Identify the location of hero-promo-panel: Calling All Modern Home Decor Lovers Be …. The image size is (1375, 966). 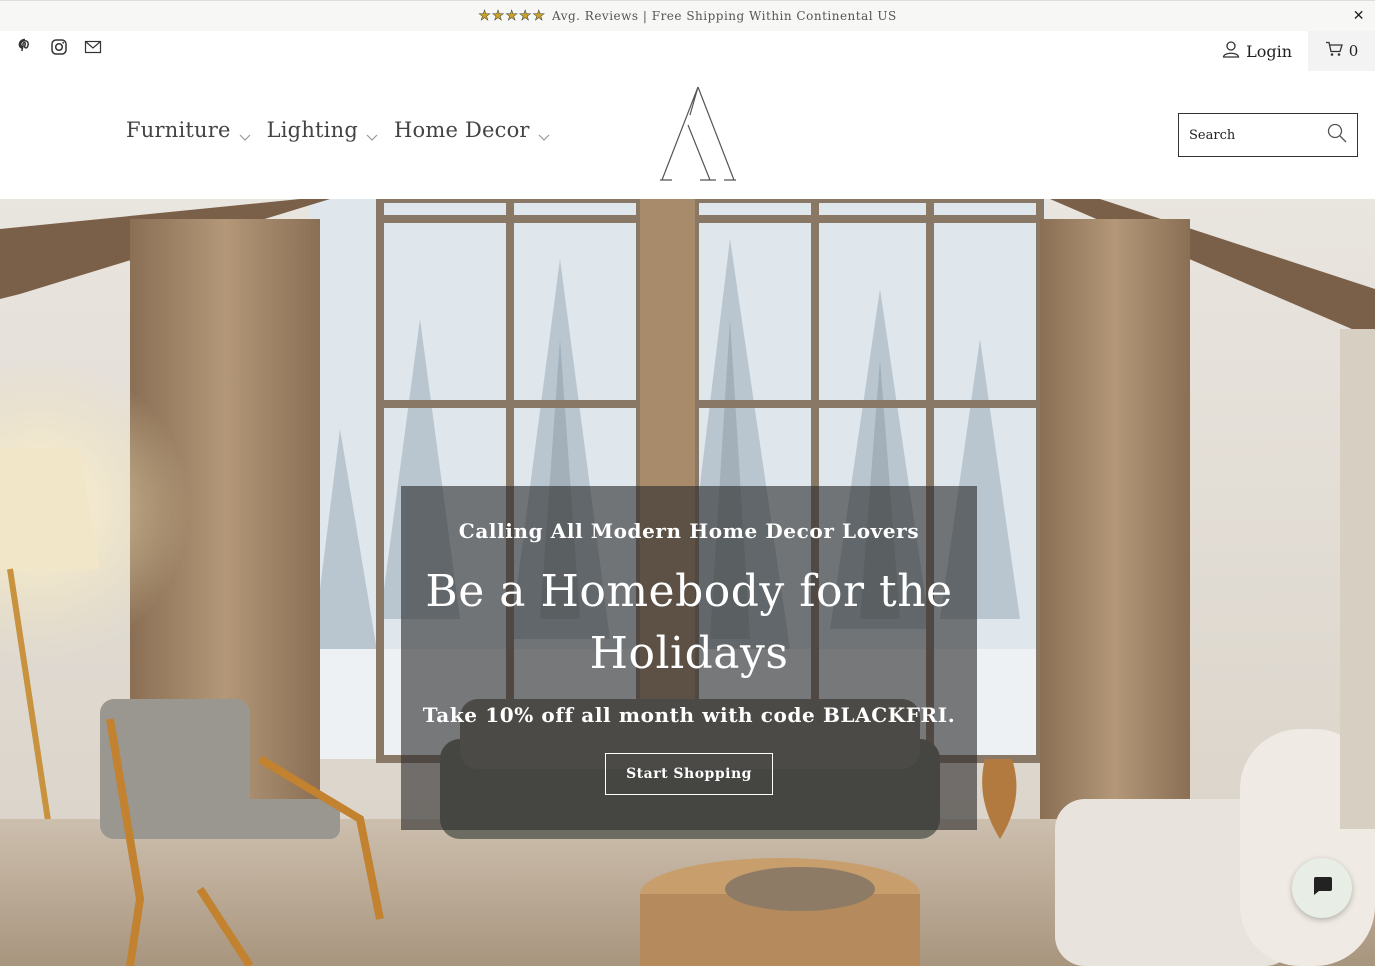
(689, 658).